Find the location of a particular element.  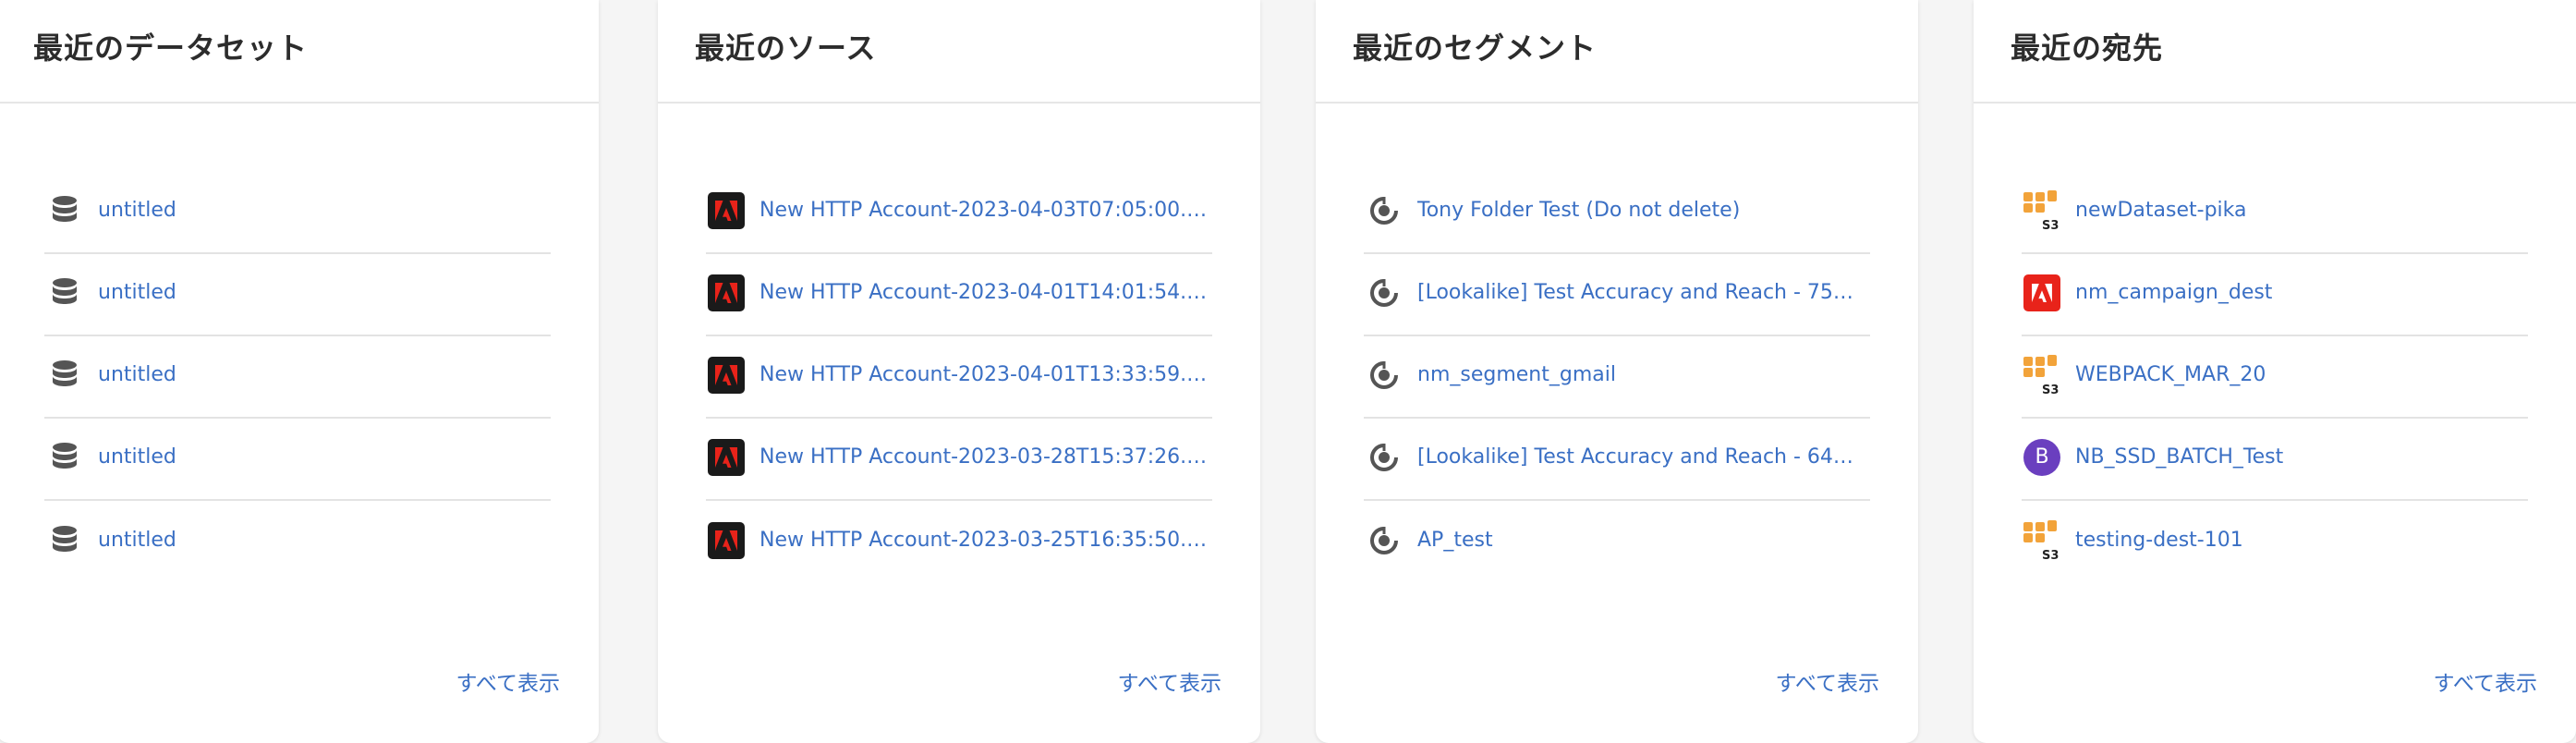

card-title: 最近のデータセット is located at coordinates (171, 48).